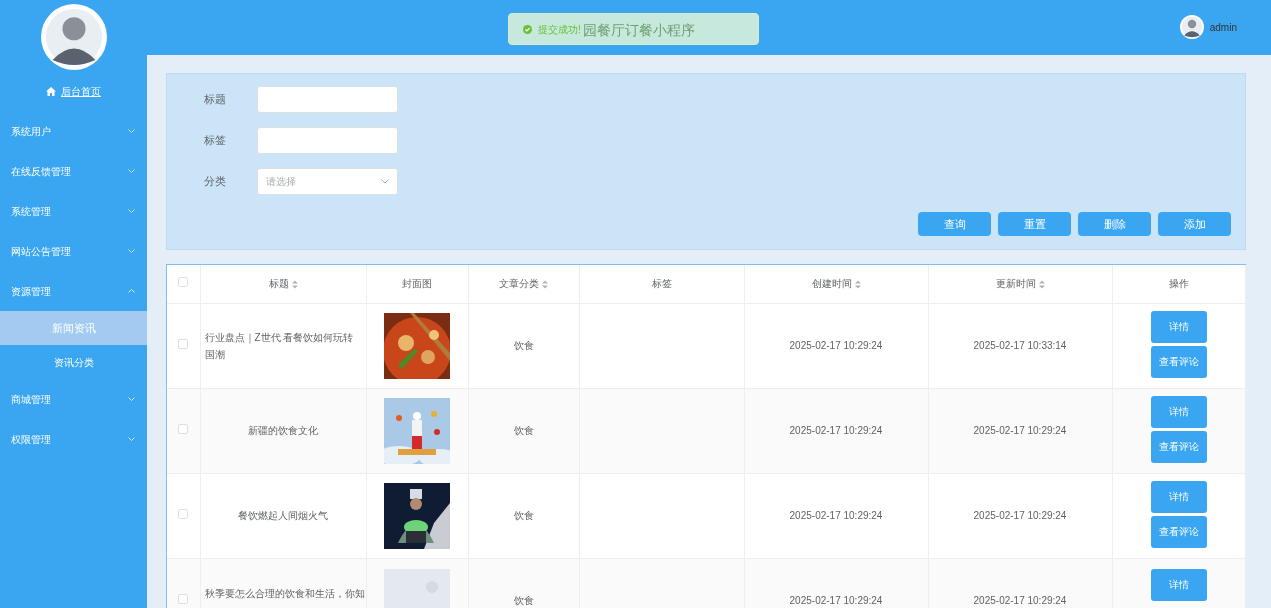  Describe the element at coordinates (1194, 224) in the screenshot. I see `action-button: 添加` at that location.